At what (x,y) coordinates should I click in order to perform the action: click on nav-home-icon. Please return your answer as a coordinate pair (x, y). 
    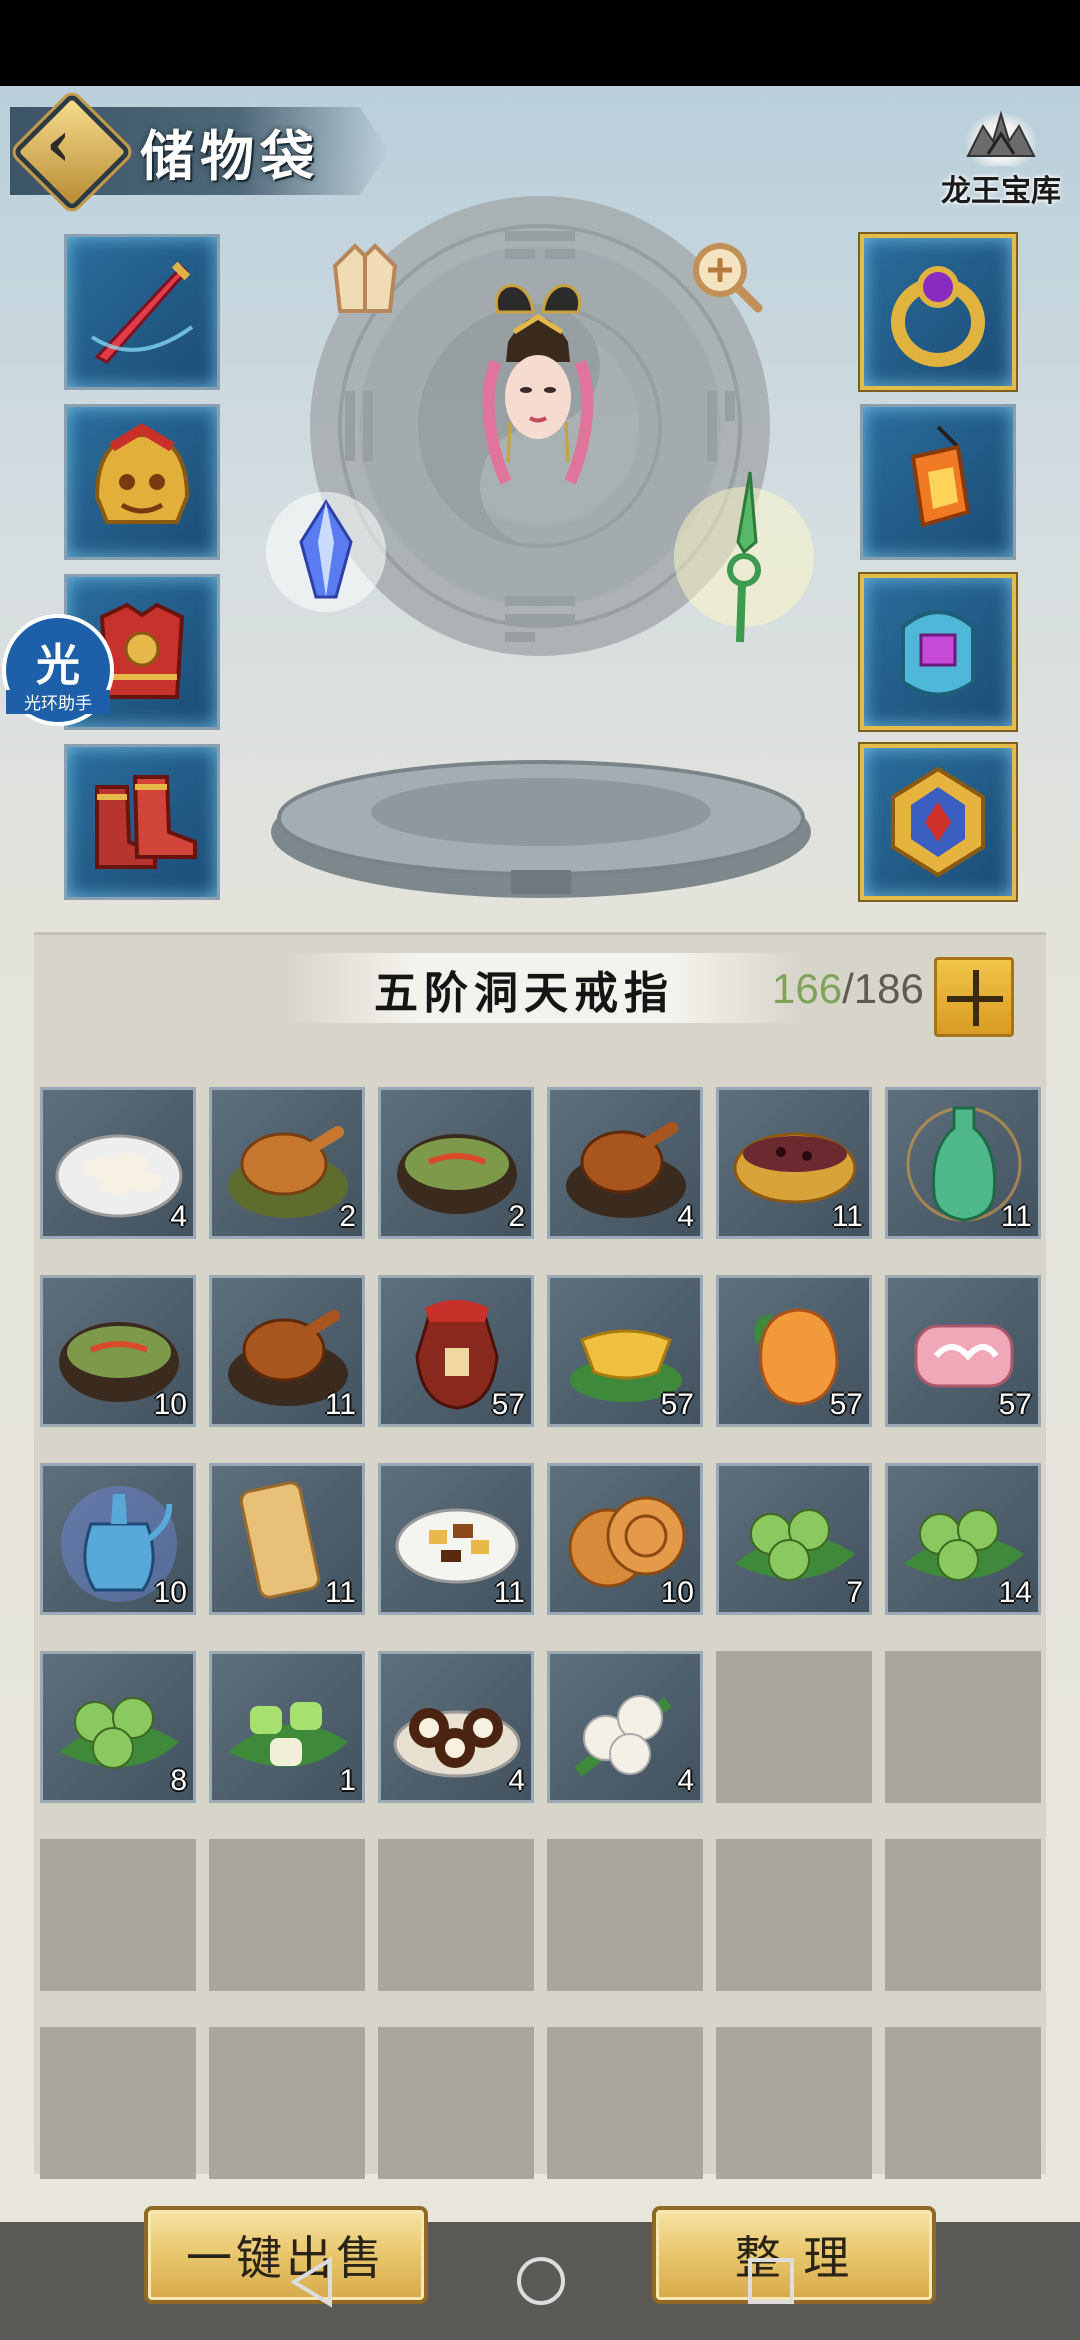
    Looking at the image, I should click on (541, 2281).